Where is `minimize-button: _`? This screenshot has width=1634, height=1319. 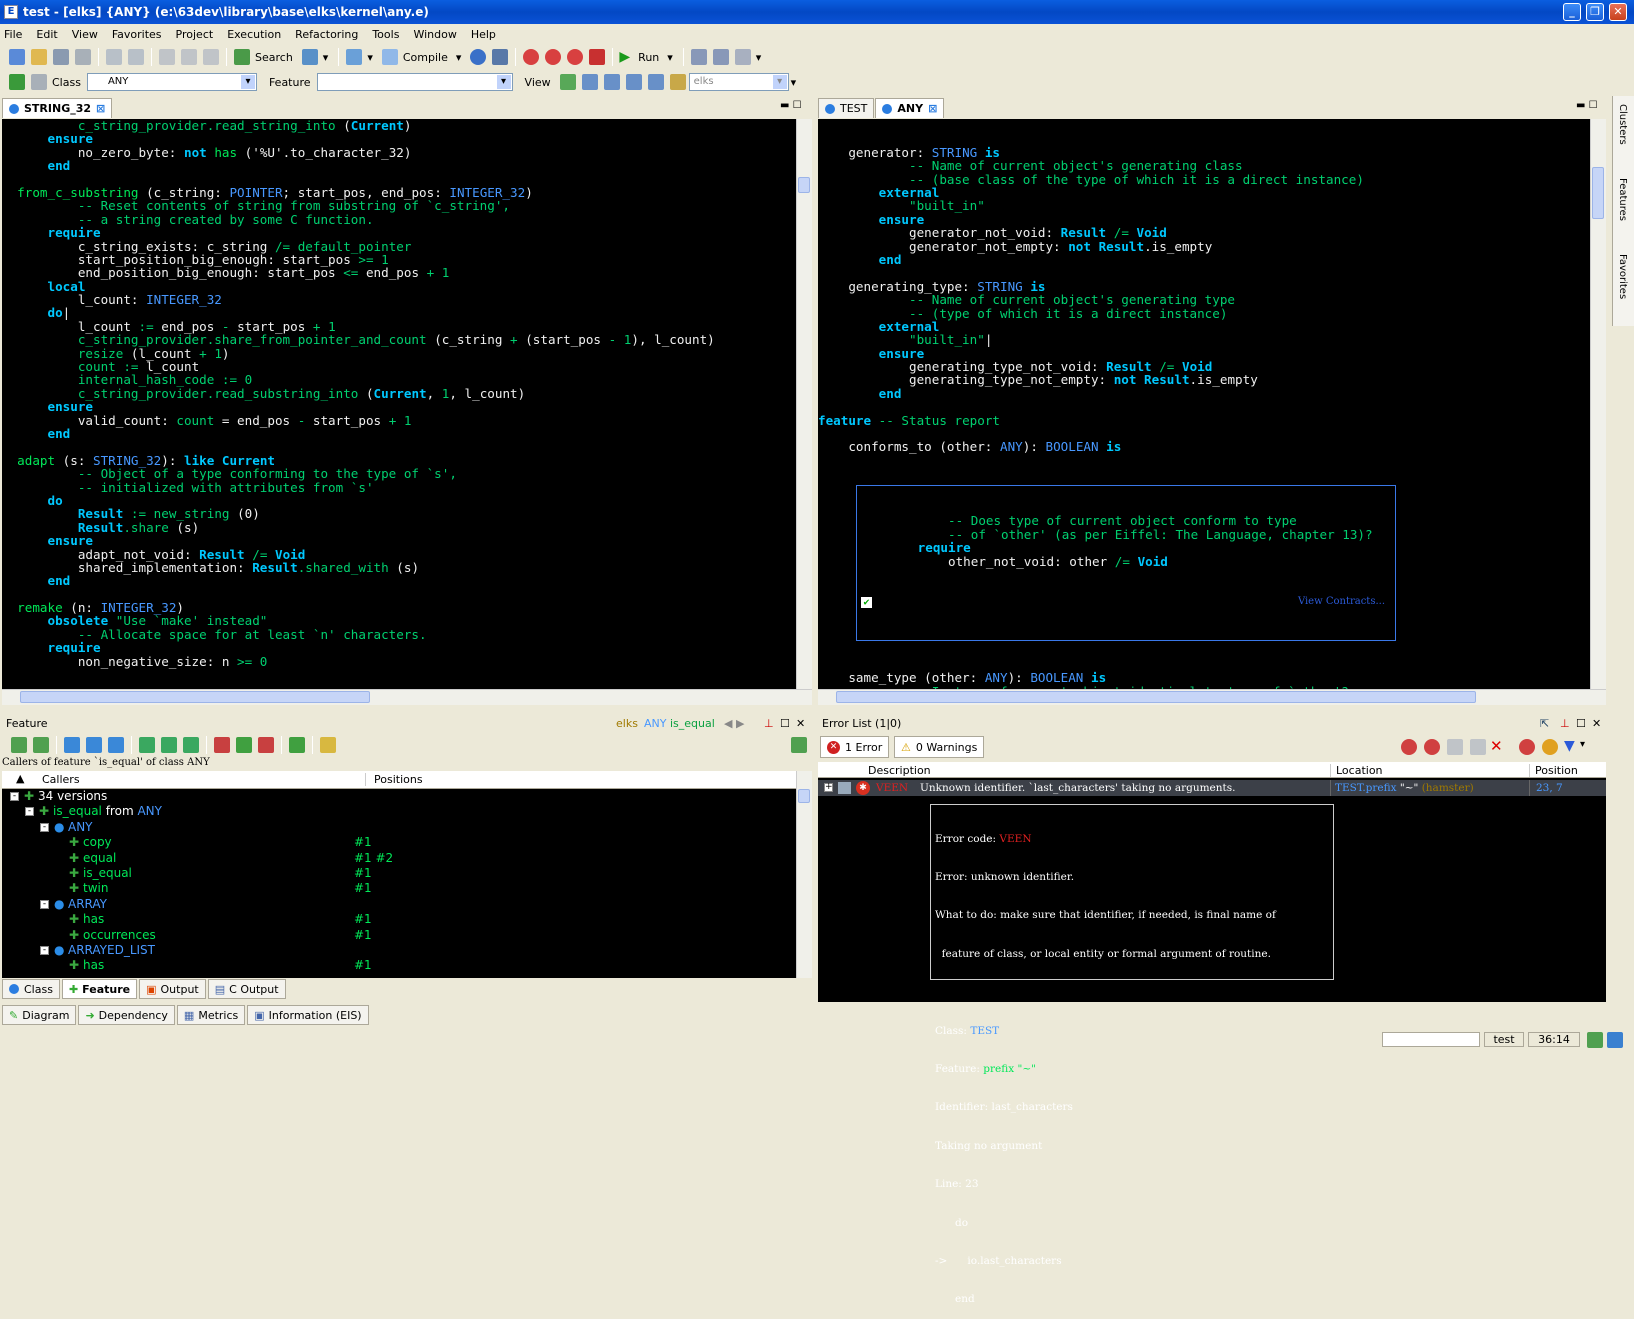
minimize-button: _ is located at coordinates (1572, 12).